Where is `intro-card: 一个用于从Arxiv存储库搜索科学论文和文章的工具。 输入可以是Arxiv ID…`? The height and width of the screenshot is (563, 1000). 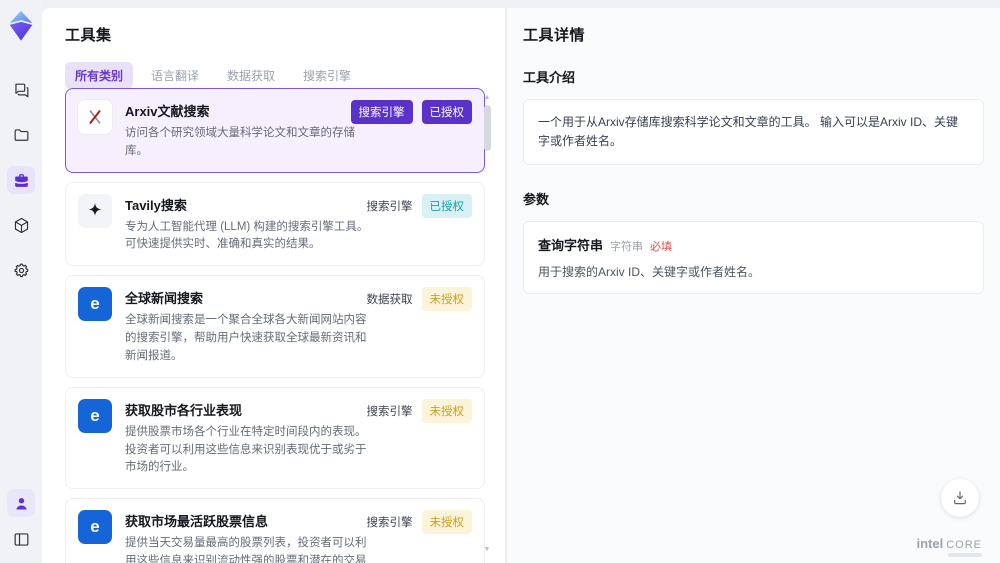 intro-card: 一个用于从Arxiv存储库搜索科学论文和文章的工具。 输入可以是Arxiv ID… is located at coordinates (753, 132).